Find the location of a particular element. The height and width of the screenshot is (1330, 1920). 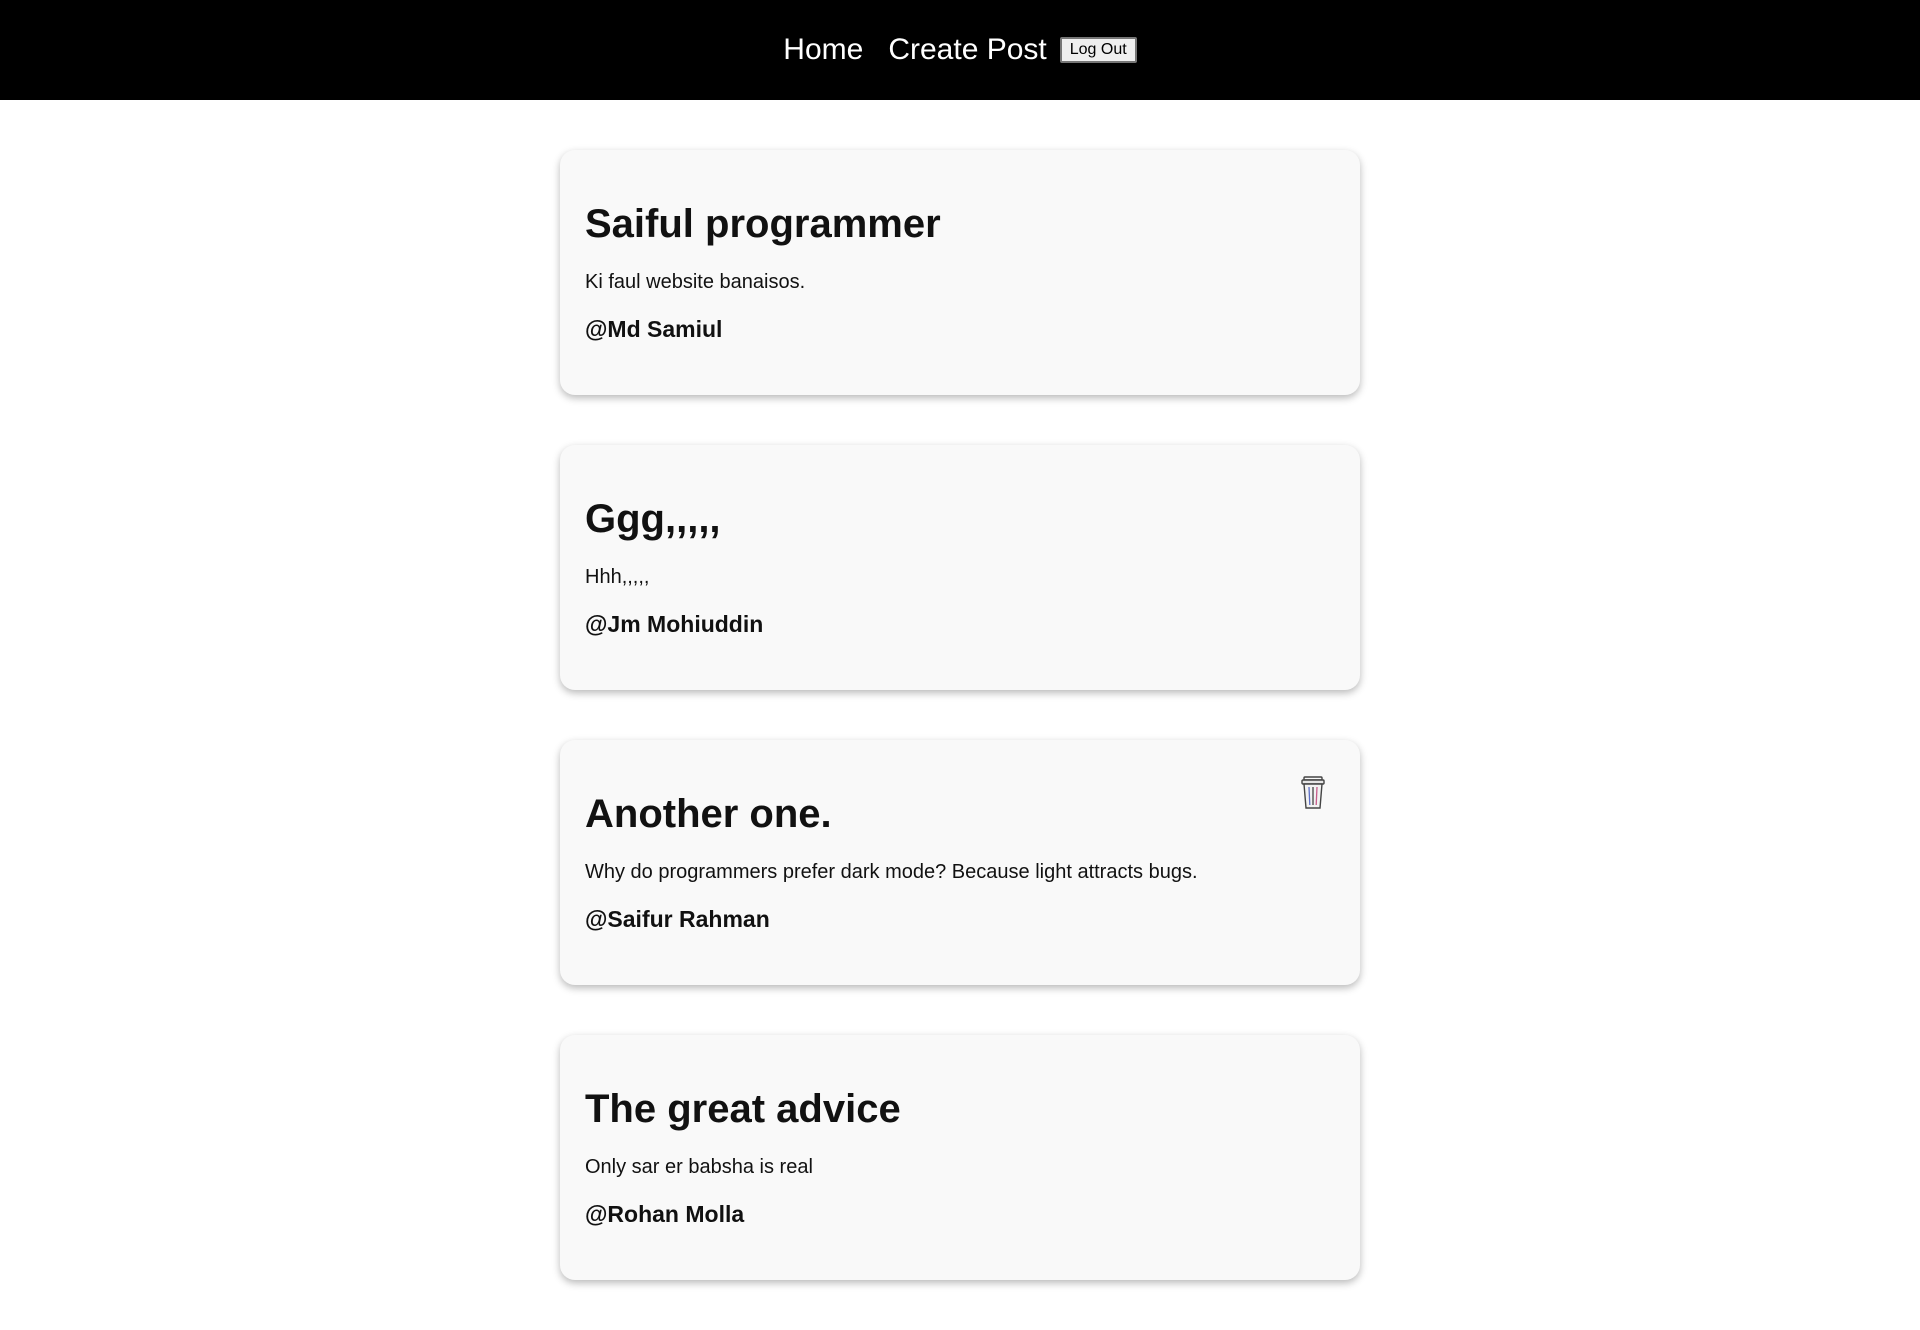

post-author: @Jm Mohiuddin is located at coordinates (674, 624).